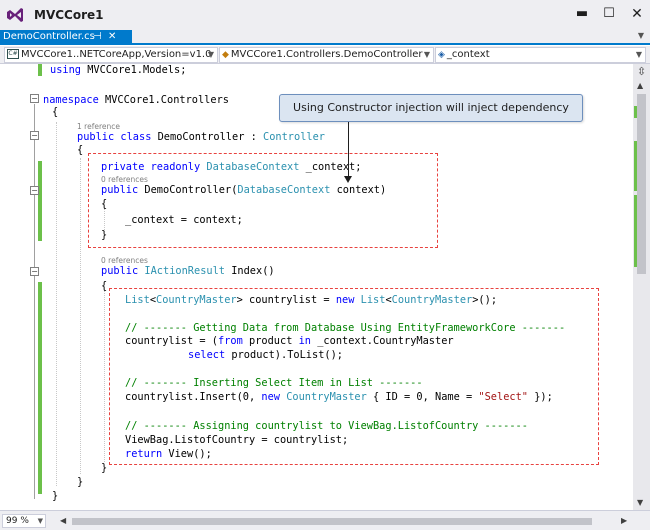  Describe the element at coordinates (13, 54) in the screenshot. I see `csharp-project-icon: C#` at that location.